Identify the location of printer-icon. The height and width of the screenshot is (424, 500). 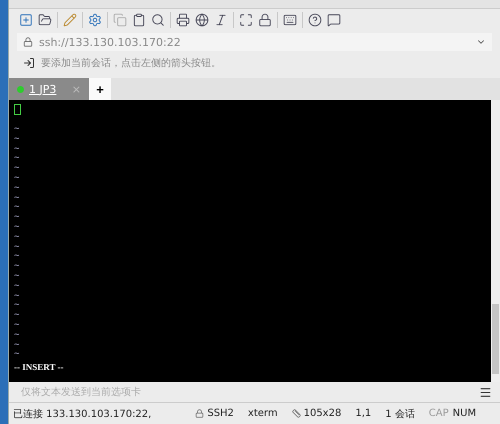
(183, 20).